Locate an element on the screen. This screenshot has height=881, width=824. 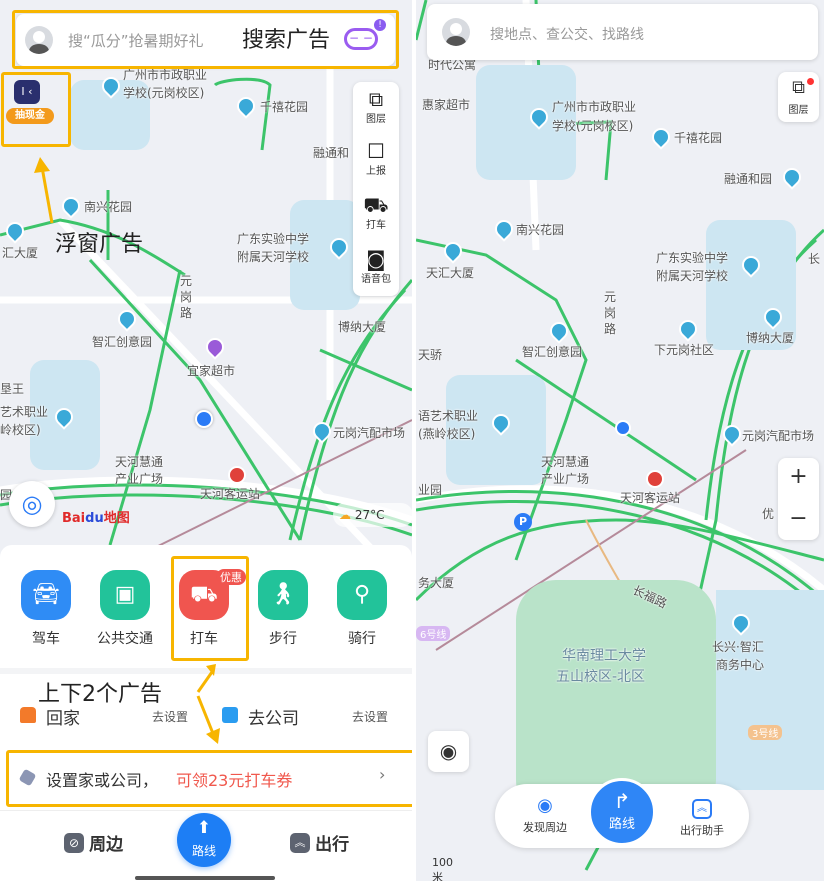
search-ad-highlight is located at coordinates (205, 39).